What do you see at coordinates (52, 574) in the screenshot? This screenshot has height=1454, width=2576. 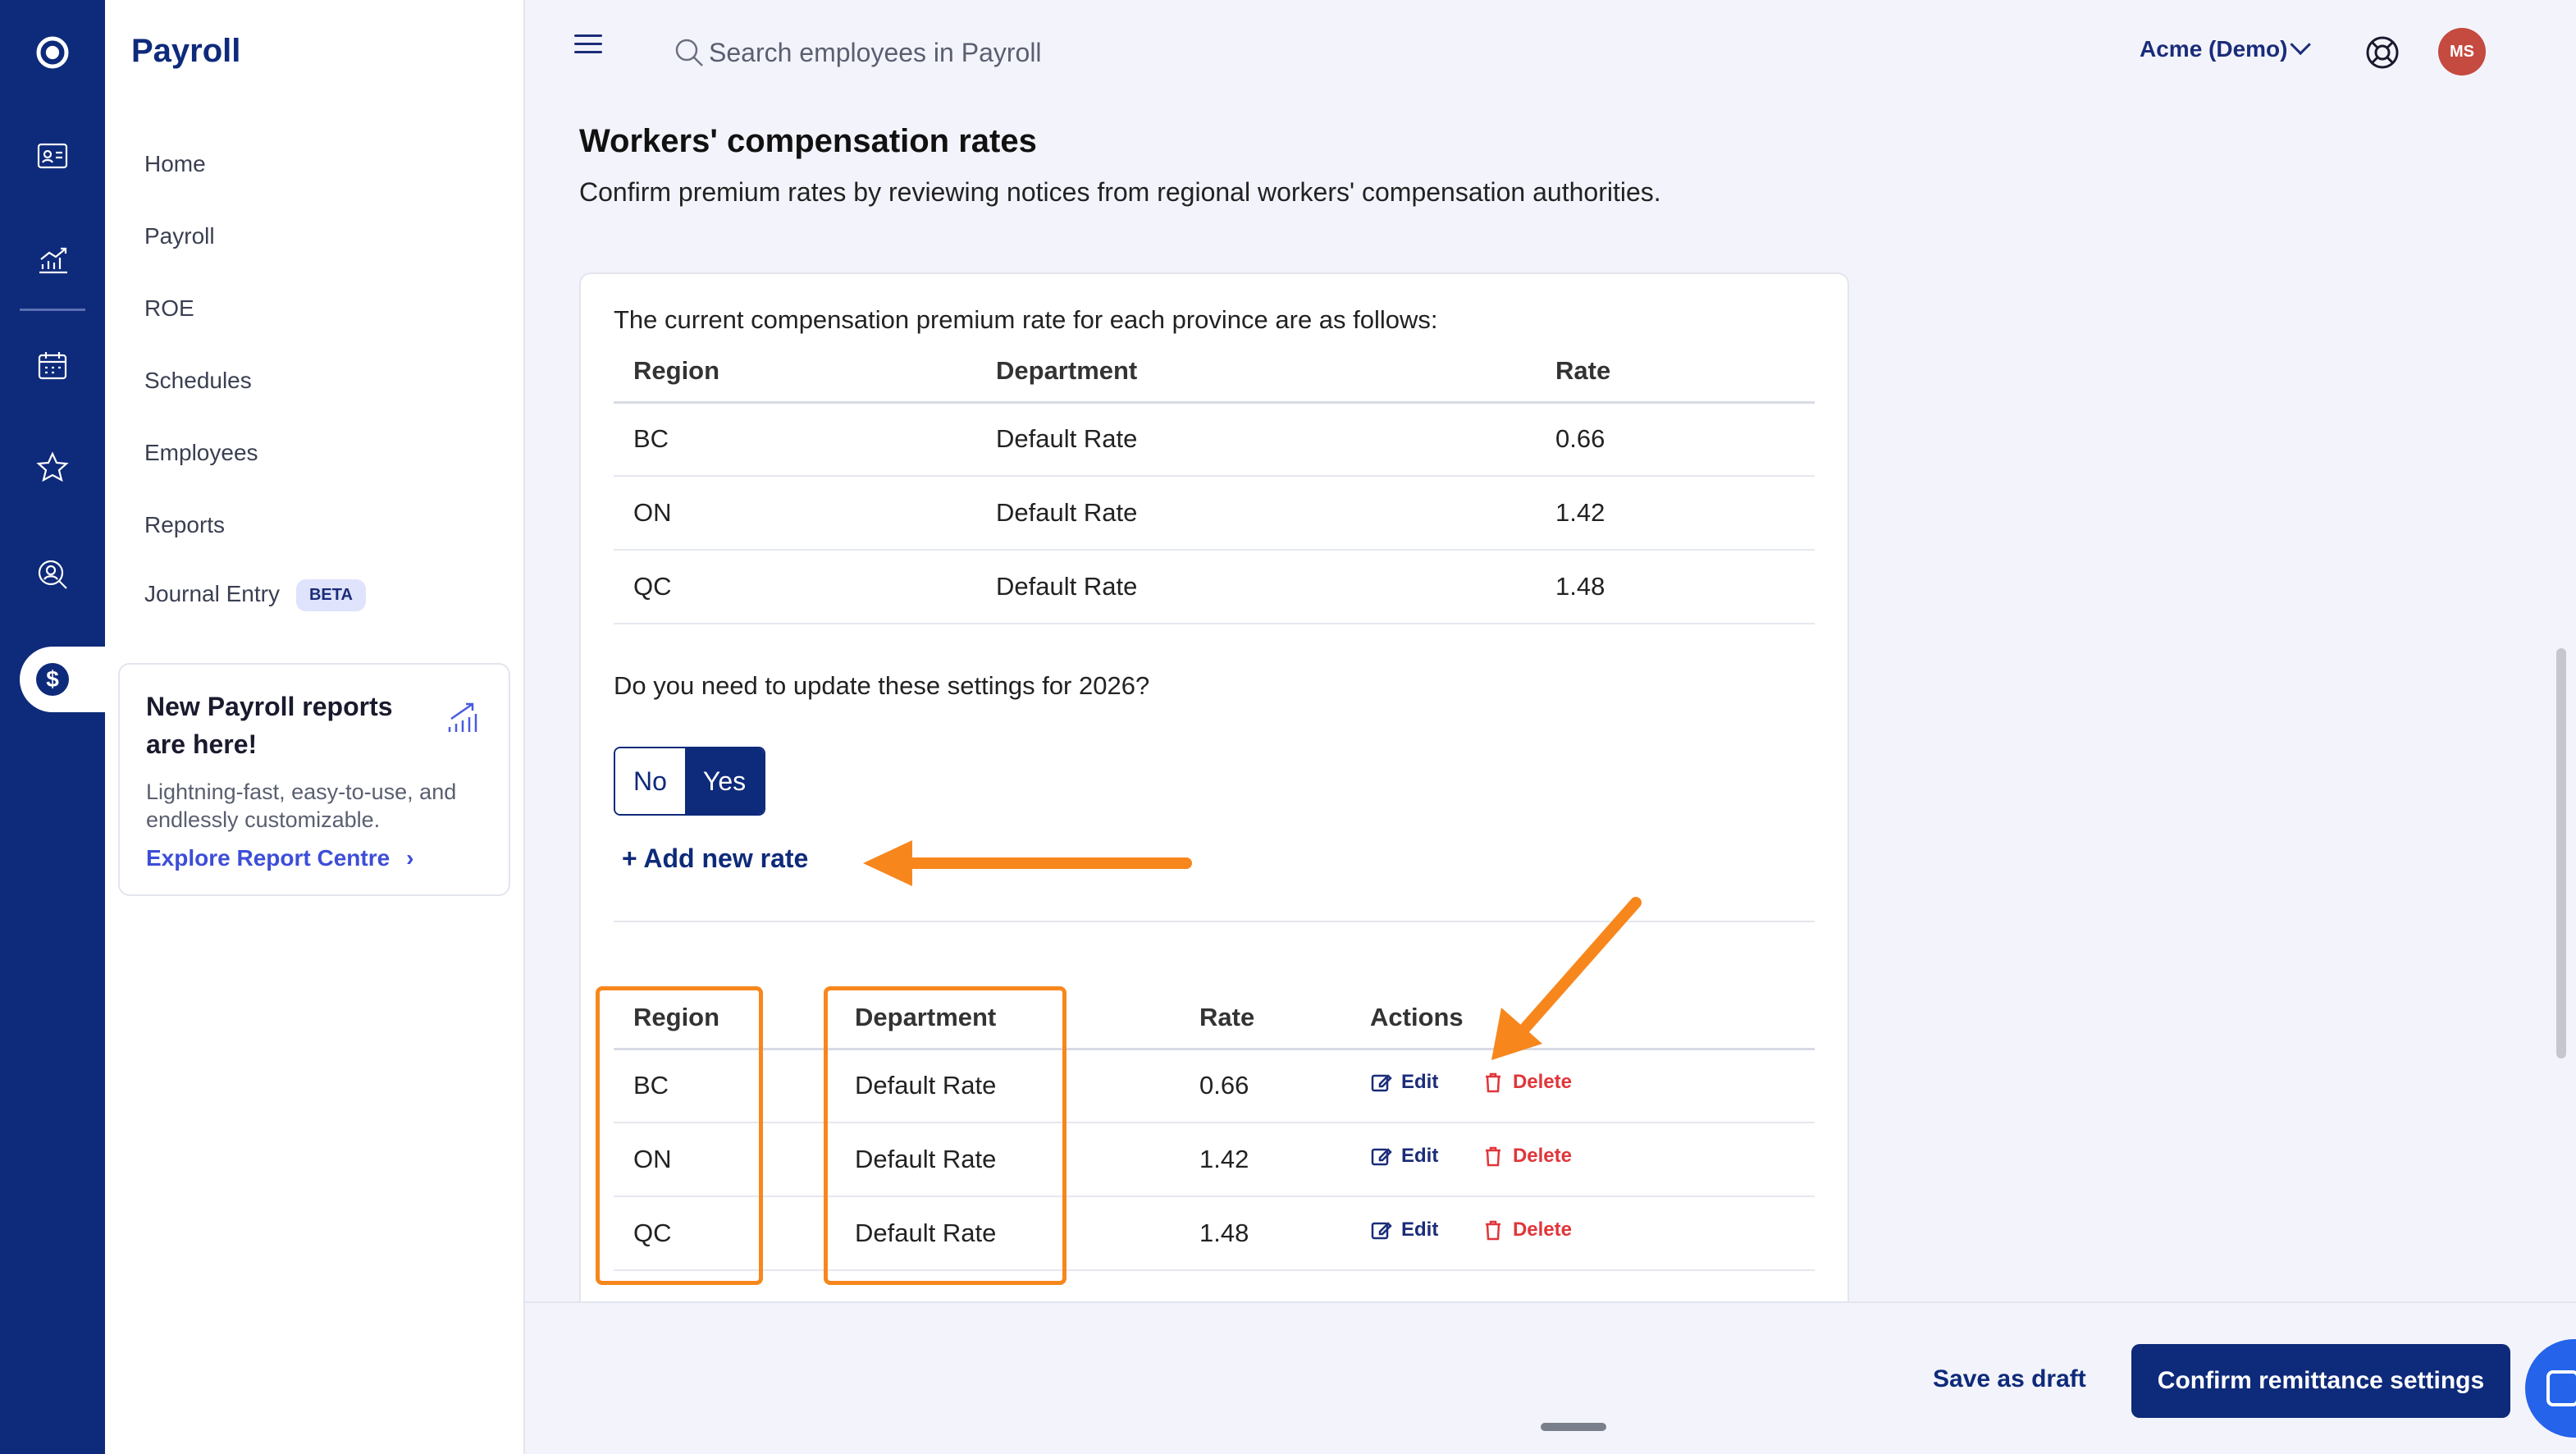 I see `search-person-icon` at bounding box center [52, 574].